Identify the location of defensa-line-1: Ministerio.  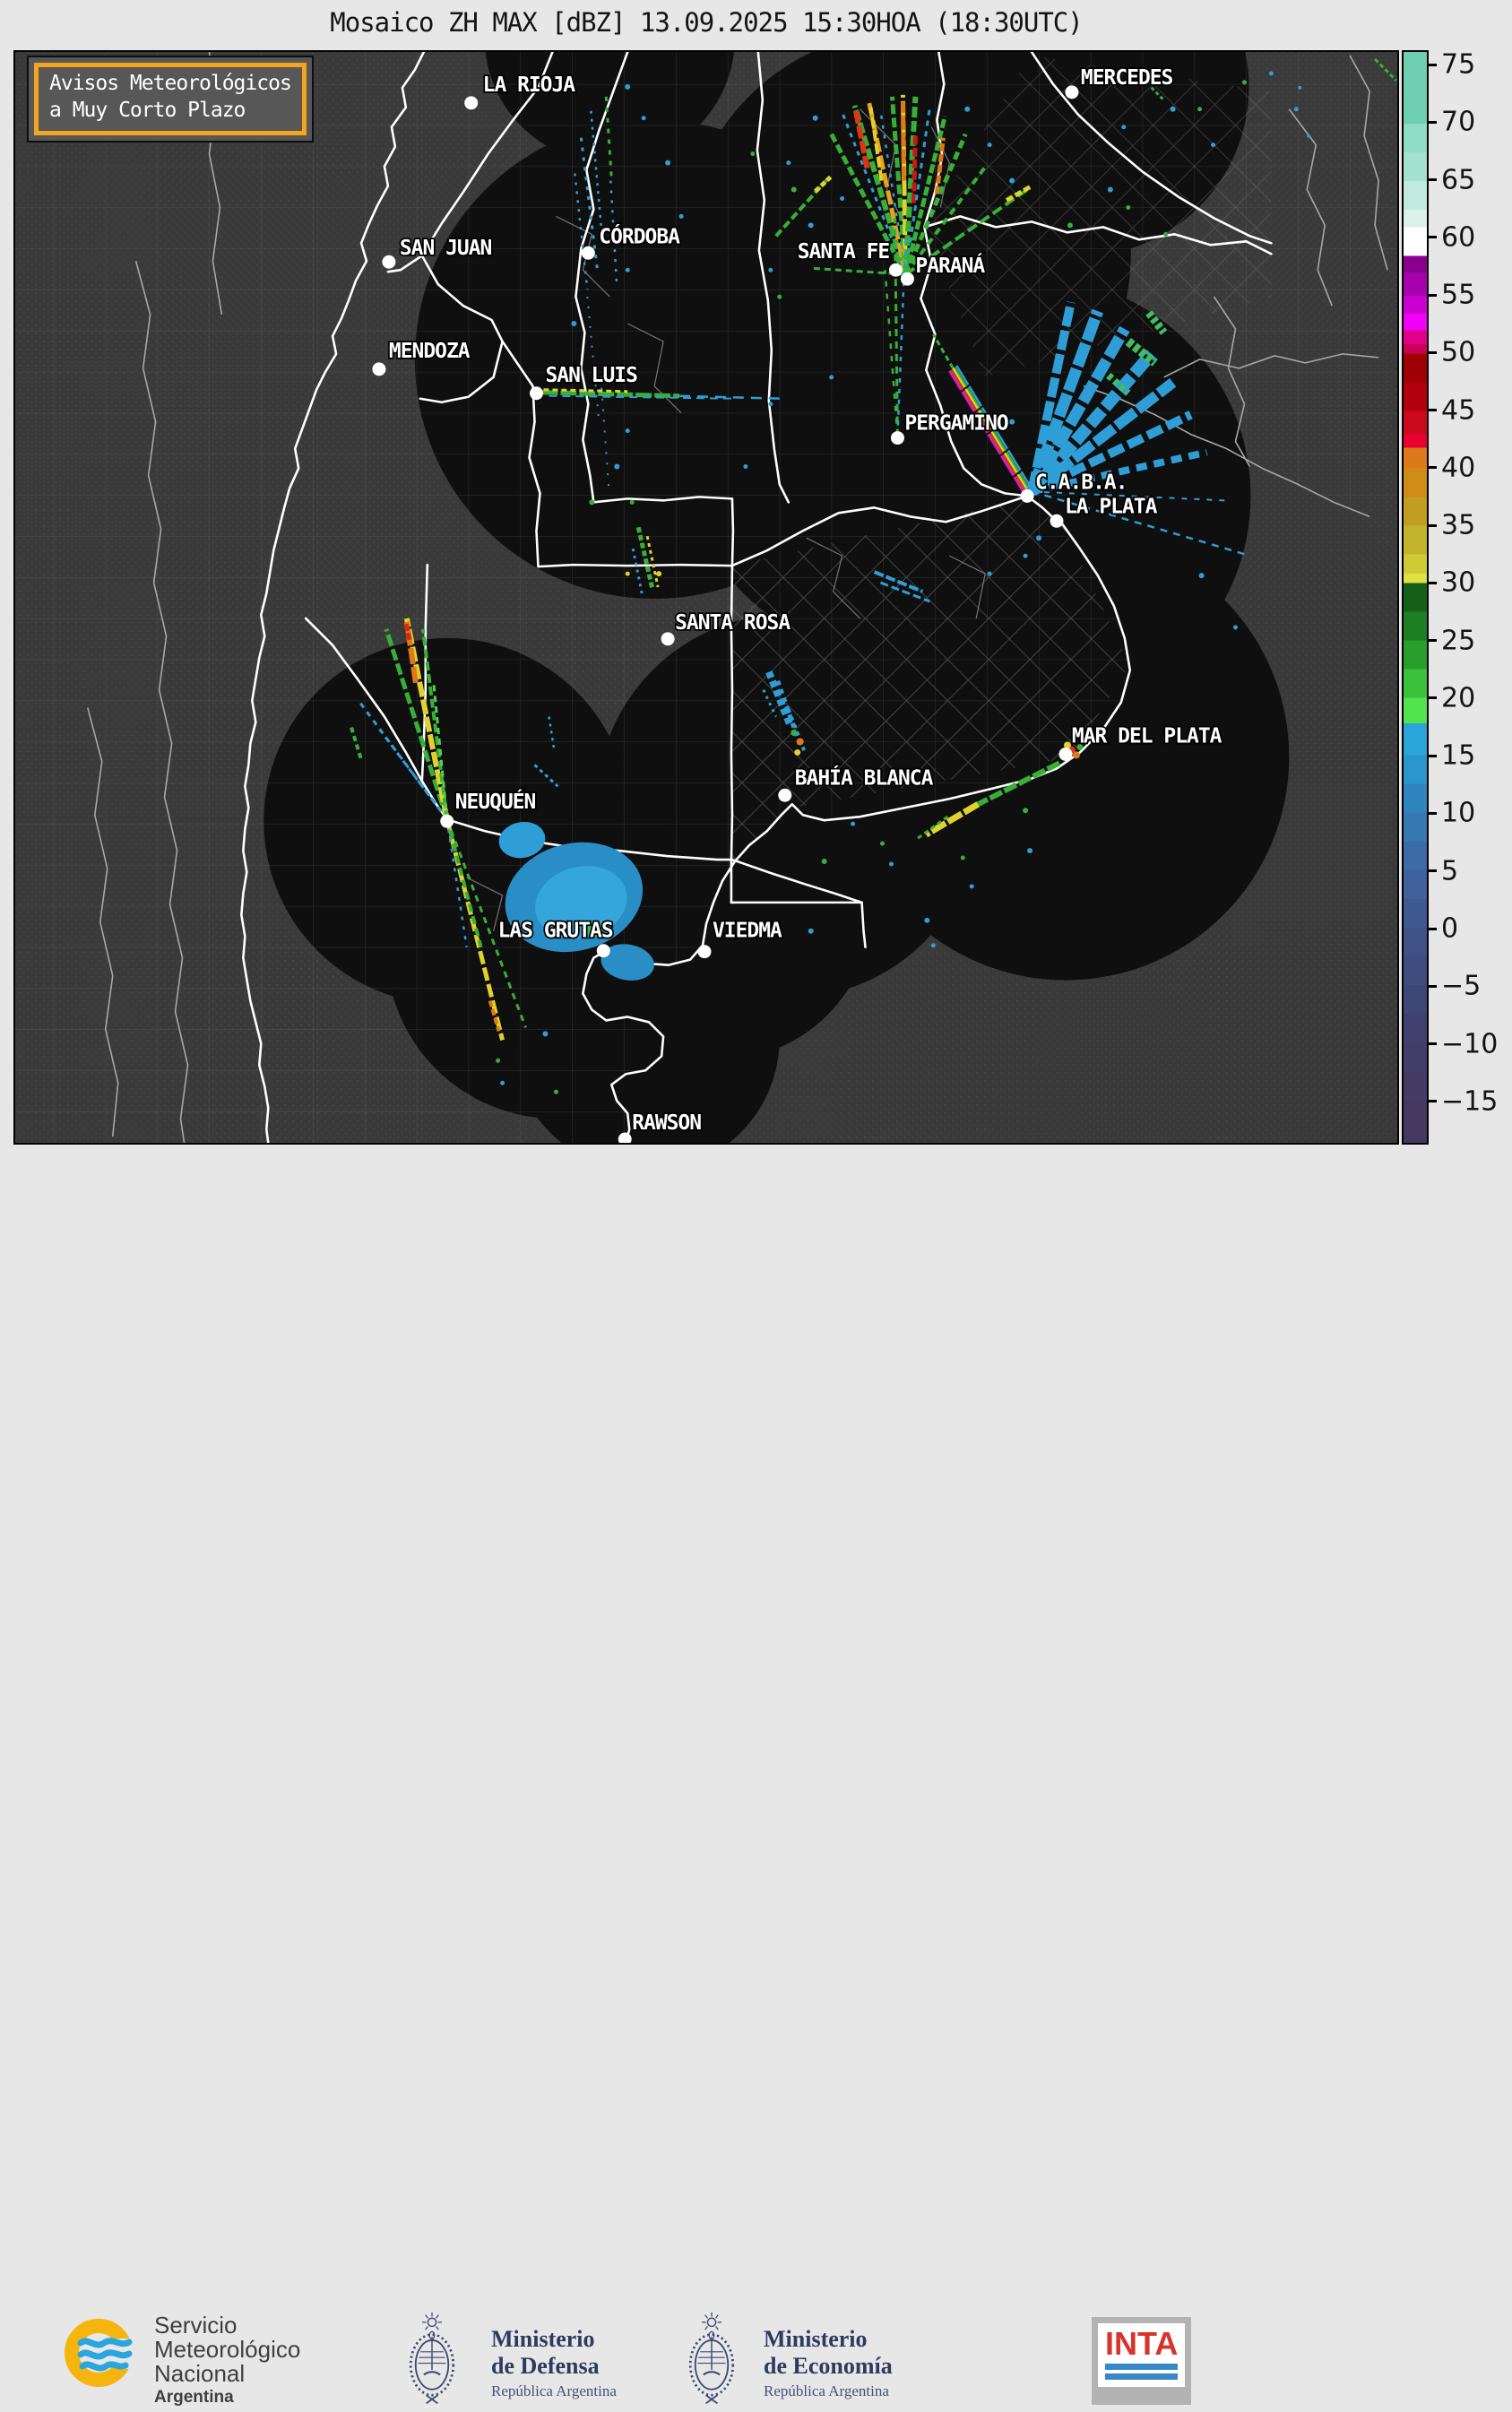
(543, 2339).